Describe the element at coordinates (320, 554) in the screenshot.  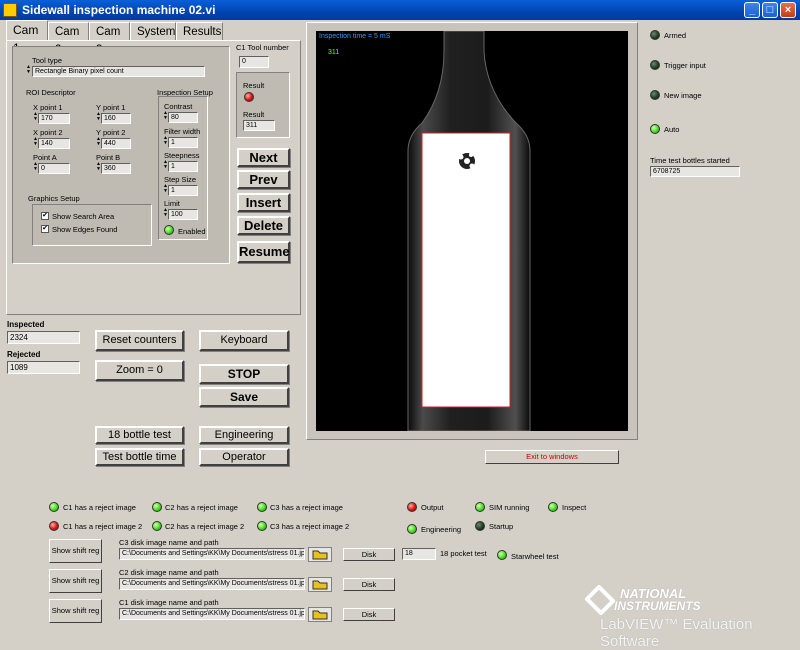
I see `c3-folder-icon` at that location.